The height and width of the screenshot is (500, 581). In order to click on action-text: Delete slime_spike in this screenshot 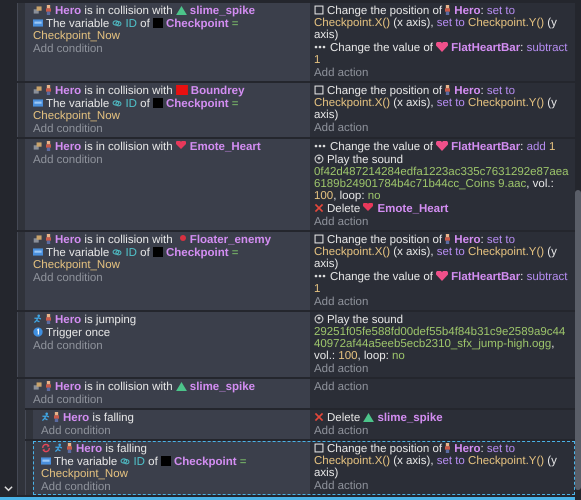, I will do `click(442, 418)`.